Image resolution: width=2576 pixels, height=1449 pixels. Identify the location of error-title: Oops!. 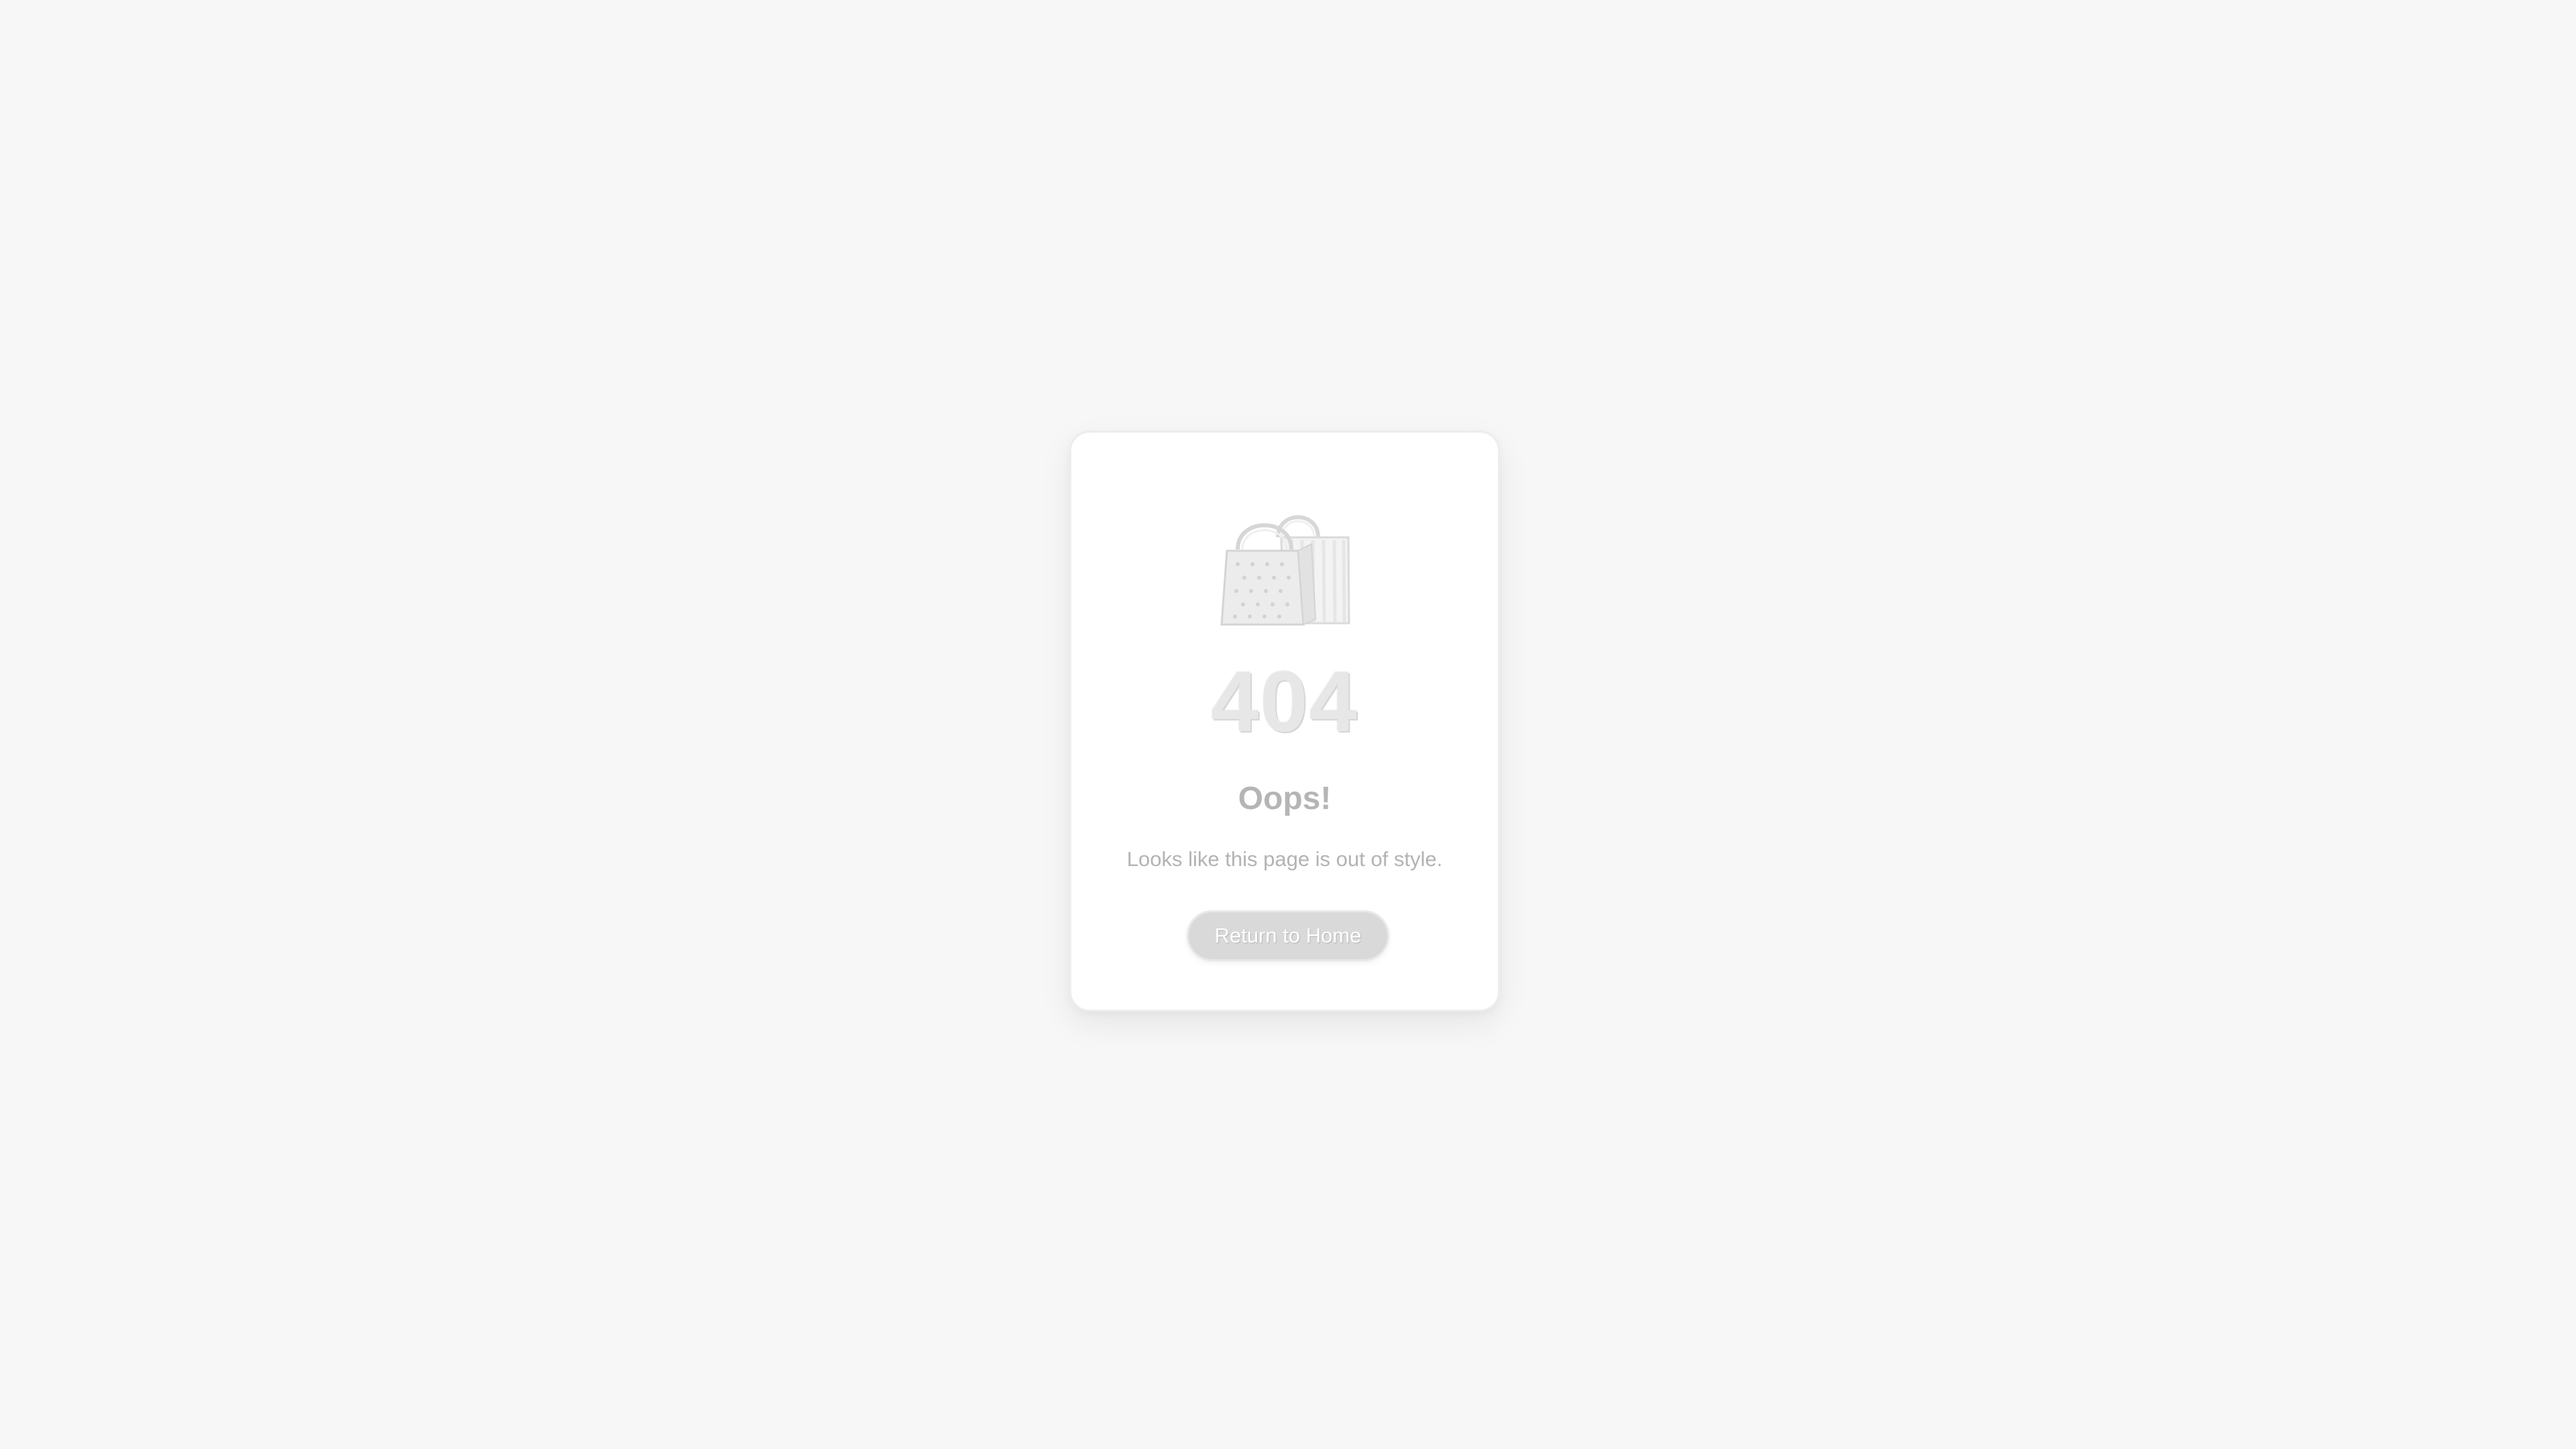
(1285, 798).